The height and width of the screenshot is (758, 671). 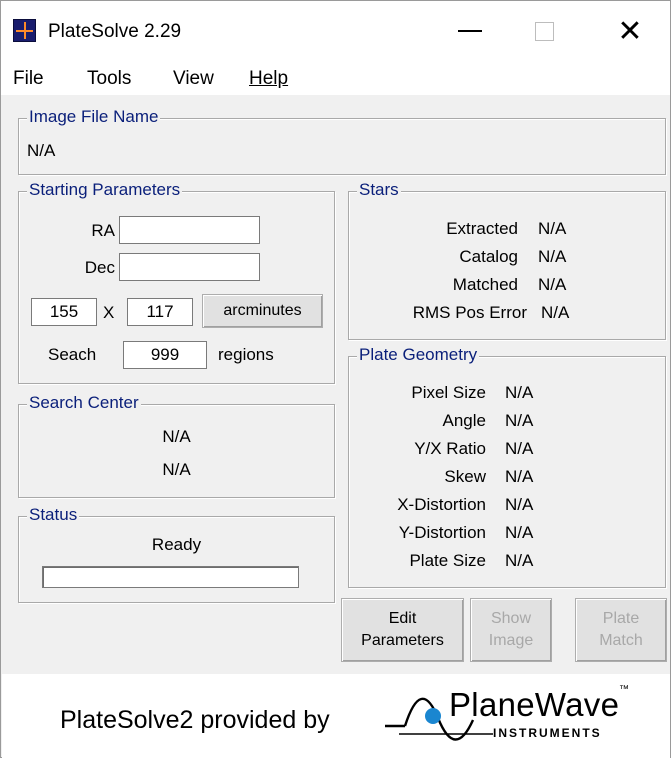 What do you see at coordinates (621, 630) in the screenshot?
I see `plate-match-button: Plate Match` at bounding box center [621, 630].